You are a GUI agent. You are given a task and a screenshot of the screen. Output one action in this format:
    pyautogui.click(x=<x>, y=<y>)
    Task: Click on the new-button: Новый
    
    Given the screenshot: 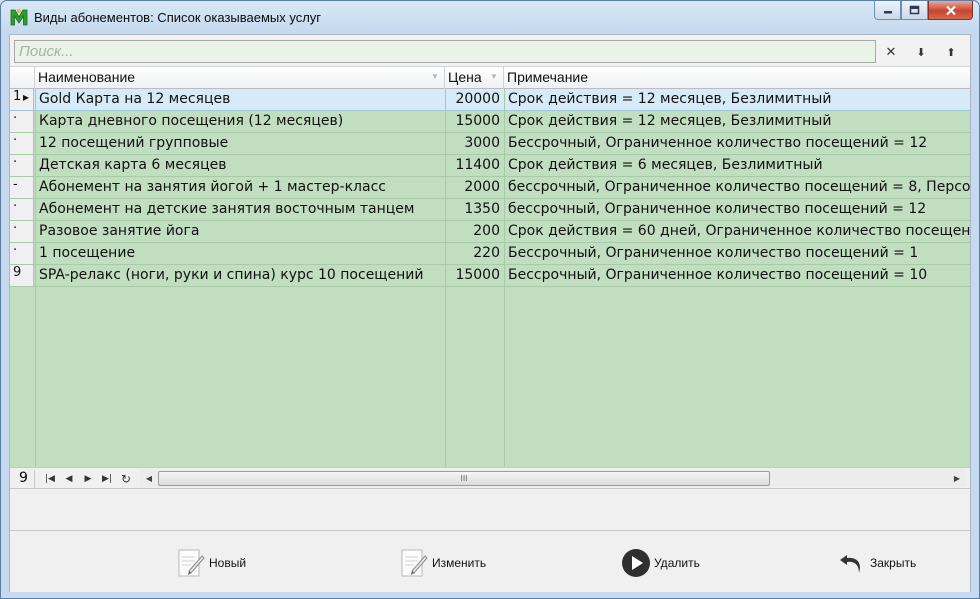 What is the action you would take?
    pyautogui.click(x=210, y=563)
    